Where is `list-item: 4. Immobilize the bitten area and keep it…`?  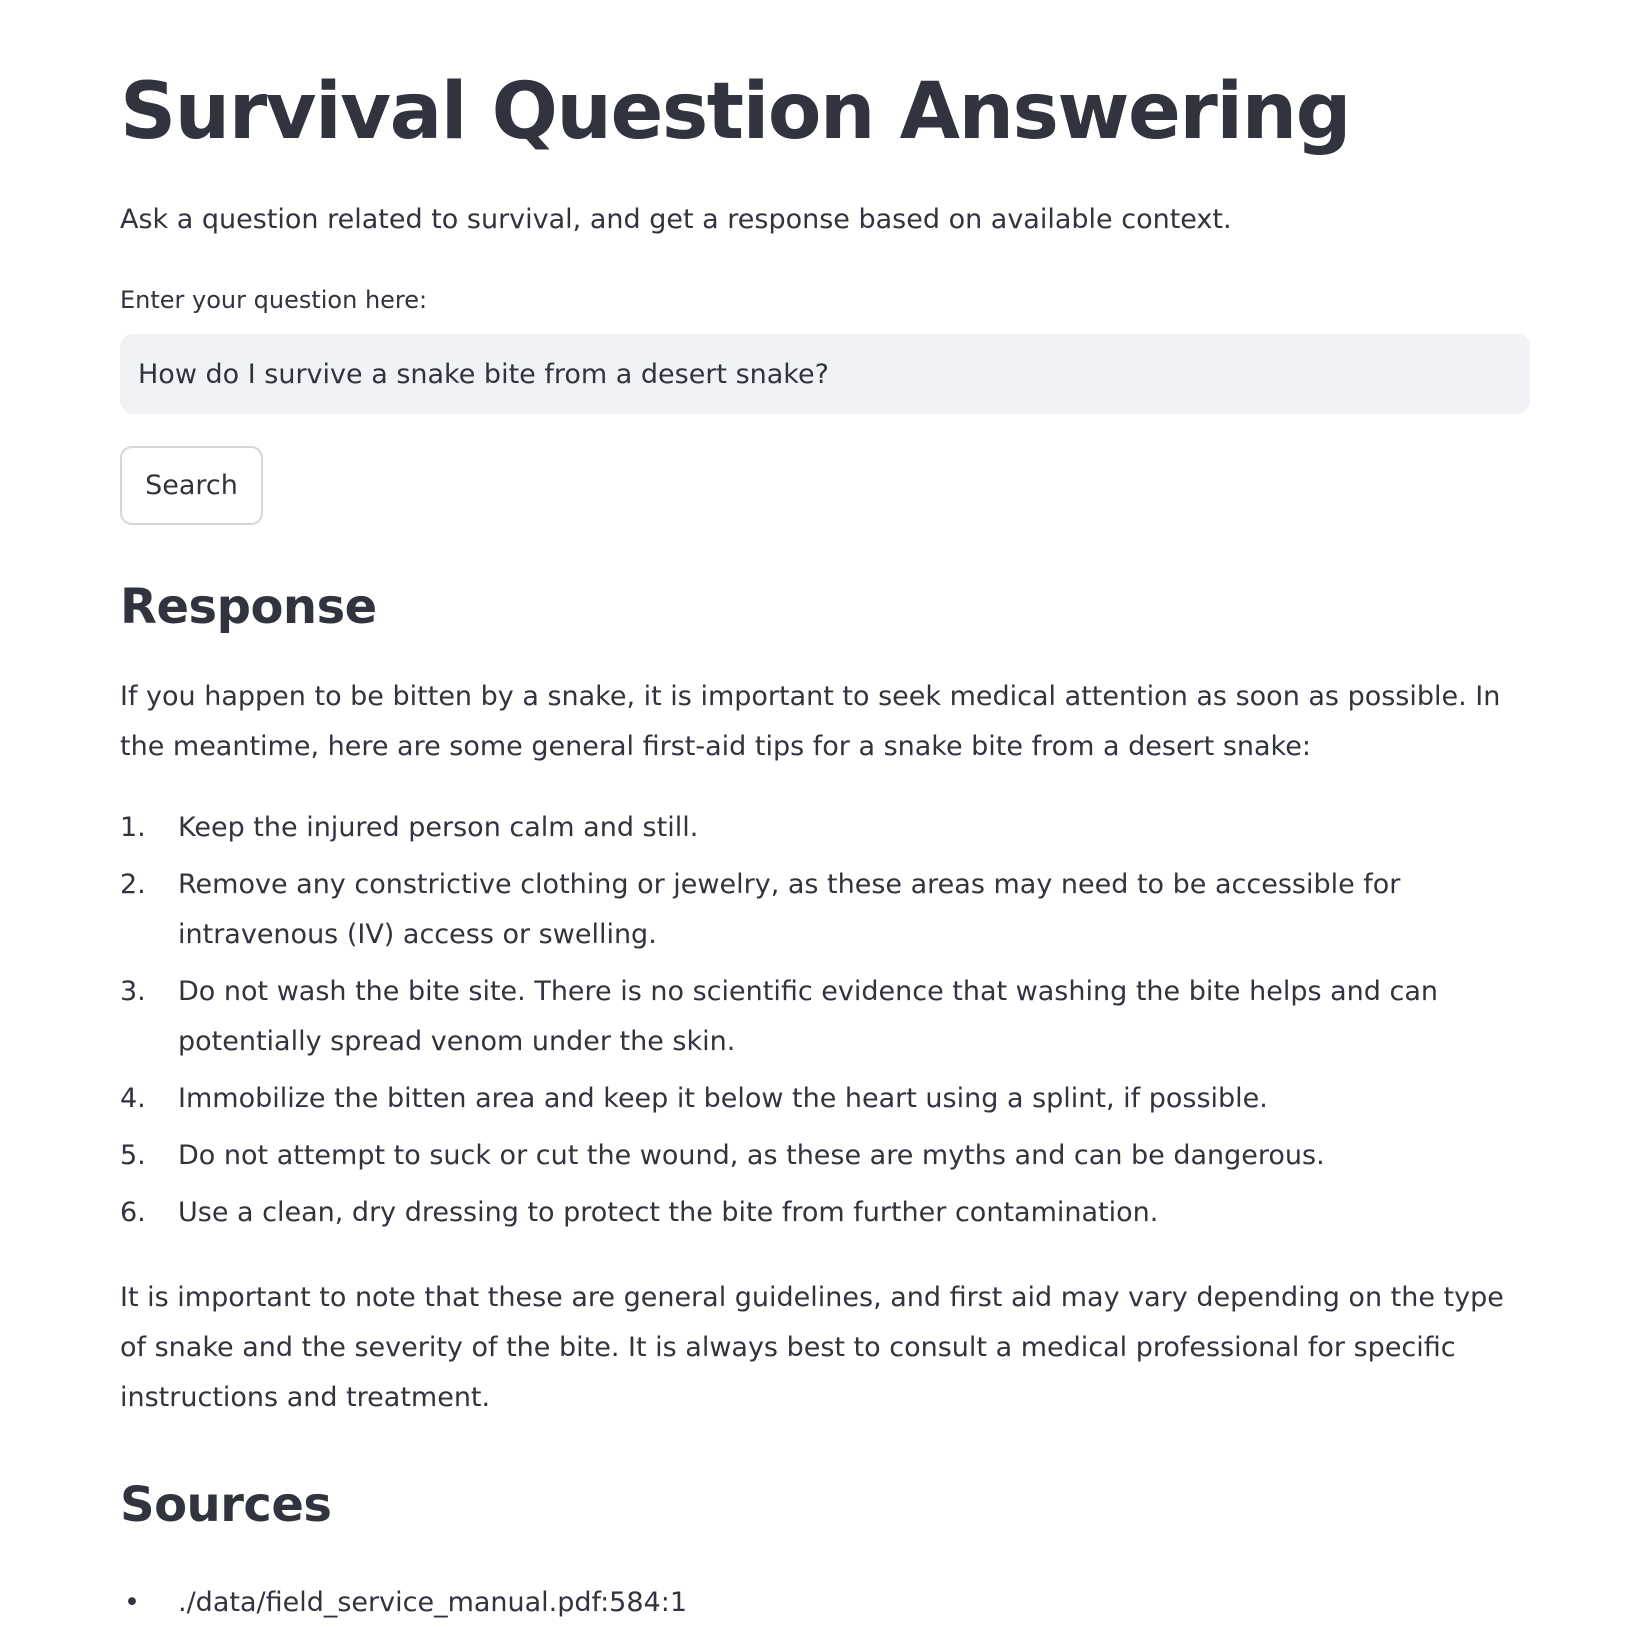
list-item: 4. Immobilize the bitten area and keep it… is located at coordinates (825, 1099).